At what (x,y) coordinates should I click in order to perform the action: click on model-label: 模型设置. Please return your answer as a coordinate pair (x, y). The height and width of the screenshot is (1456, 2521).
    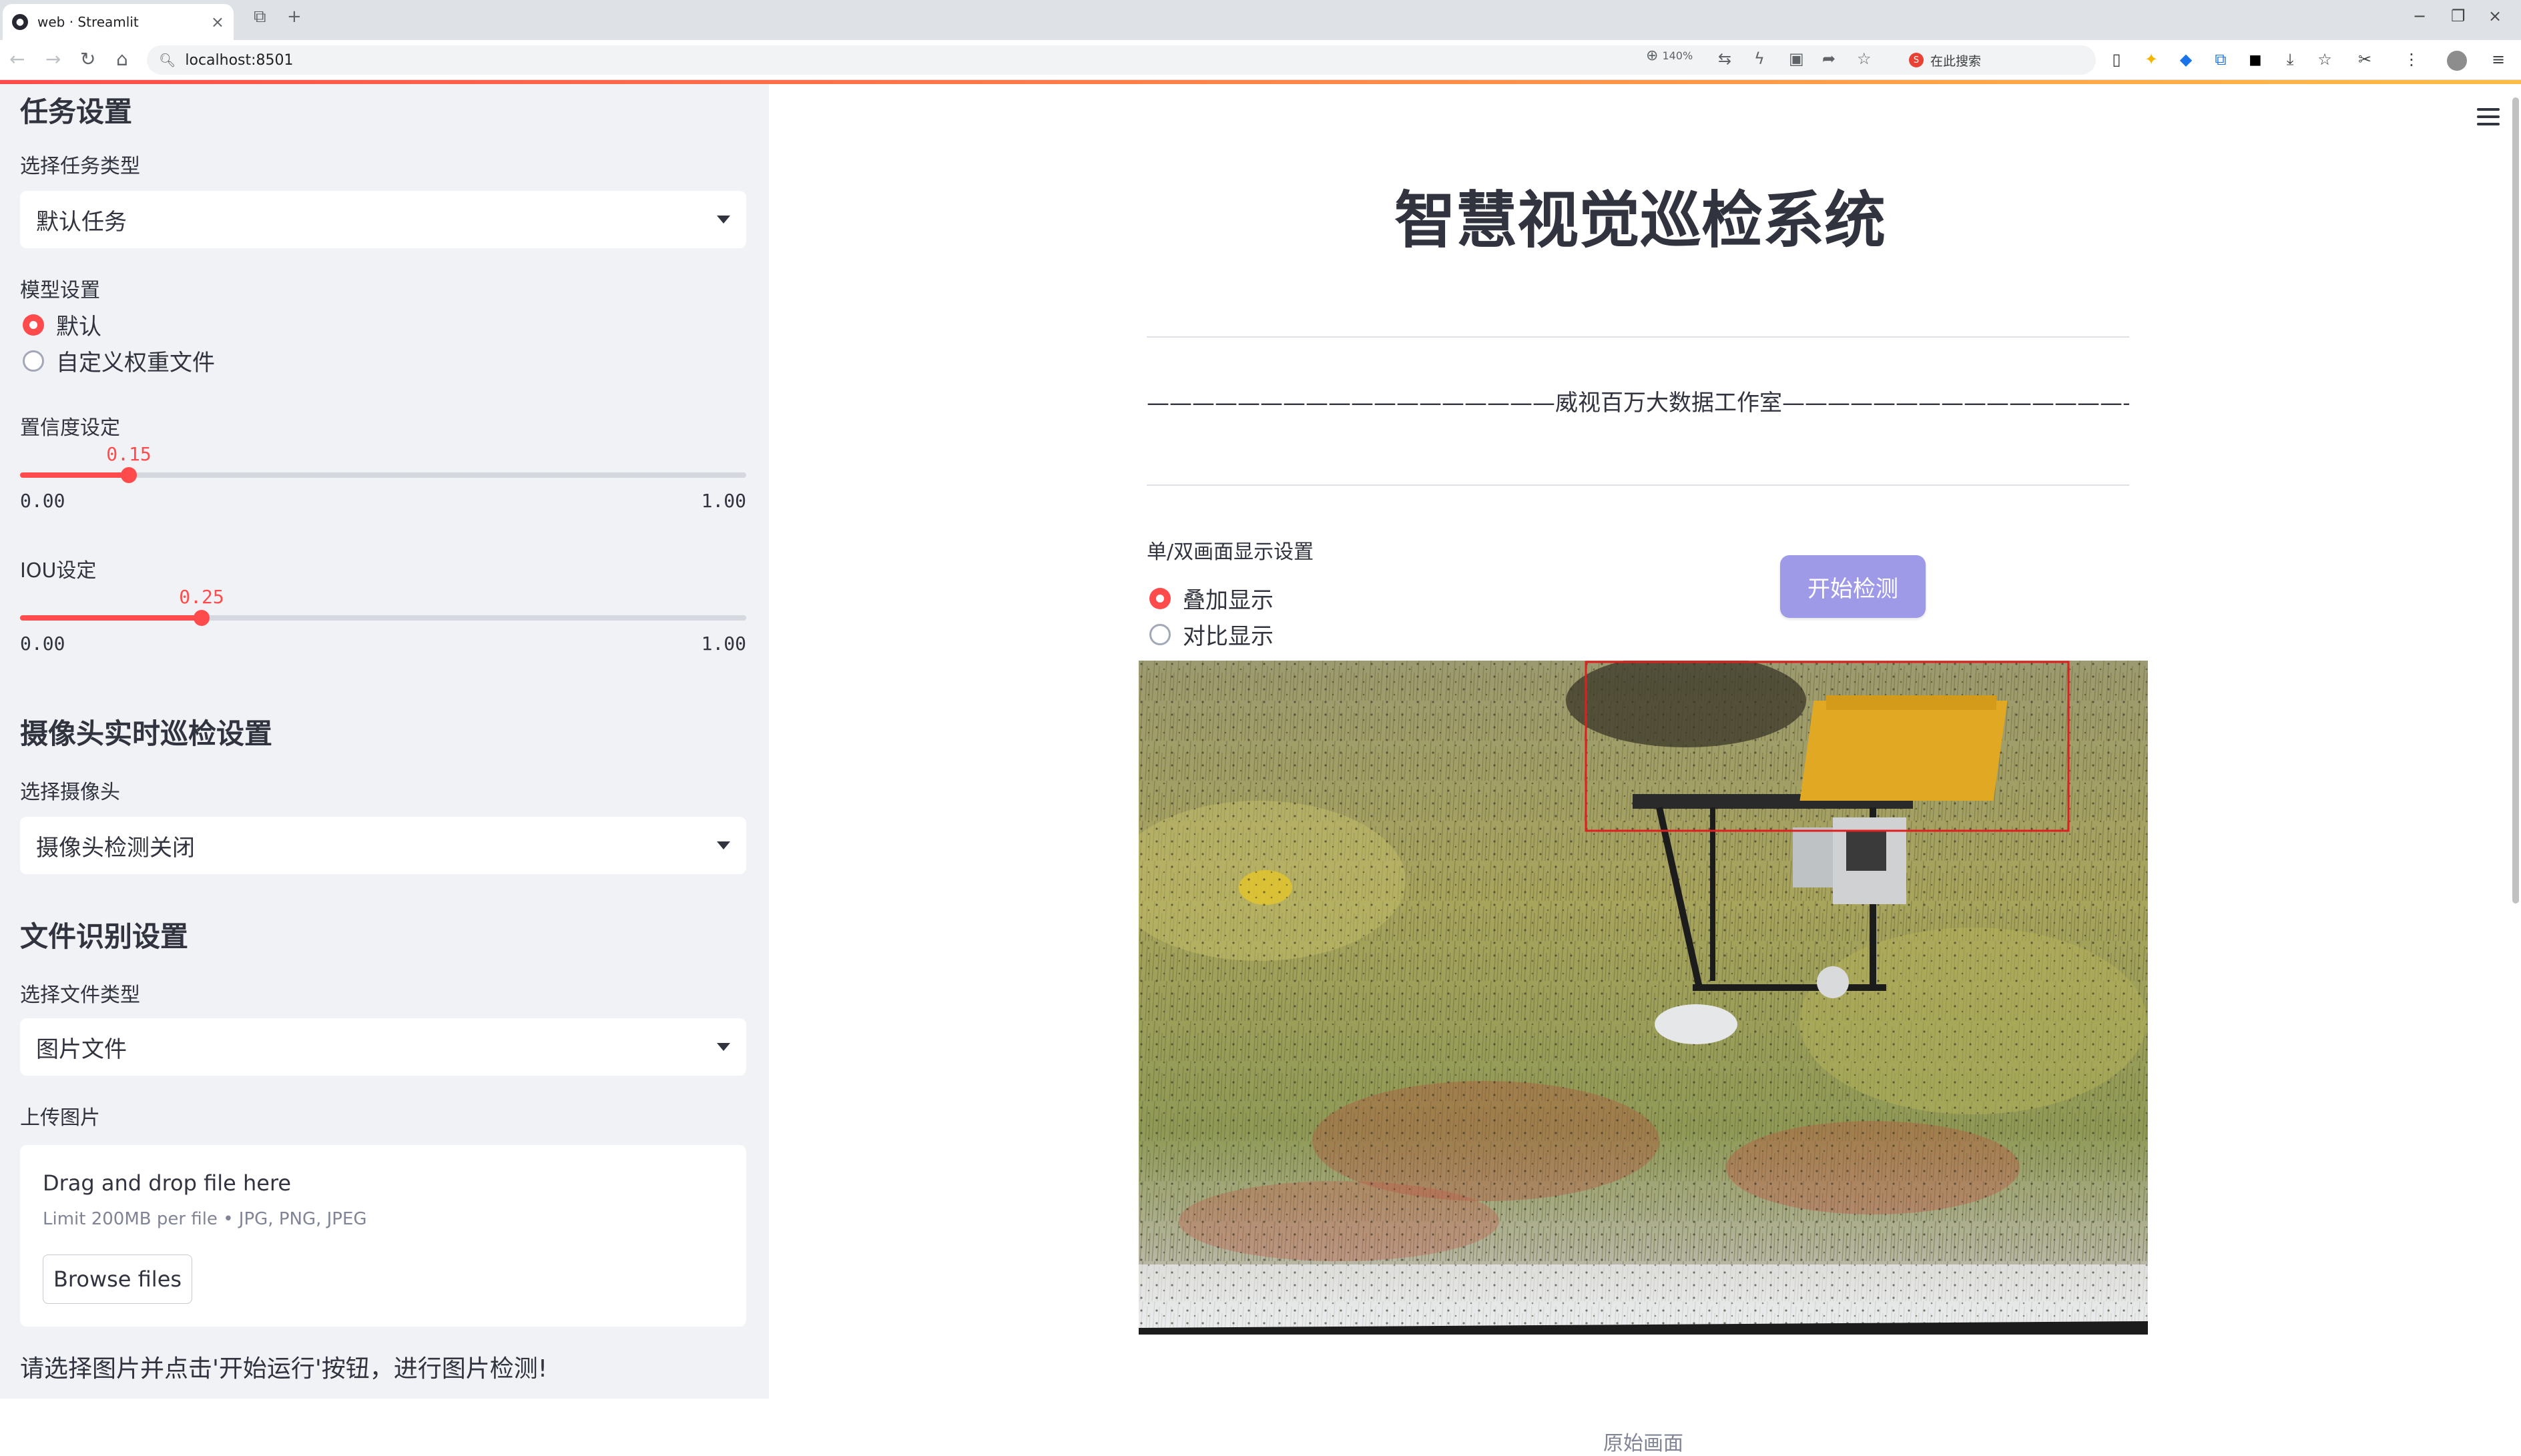
    Looking at the image, I should click on (60, 290).